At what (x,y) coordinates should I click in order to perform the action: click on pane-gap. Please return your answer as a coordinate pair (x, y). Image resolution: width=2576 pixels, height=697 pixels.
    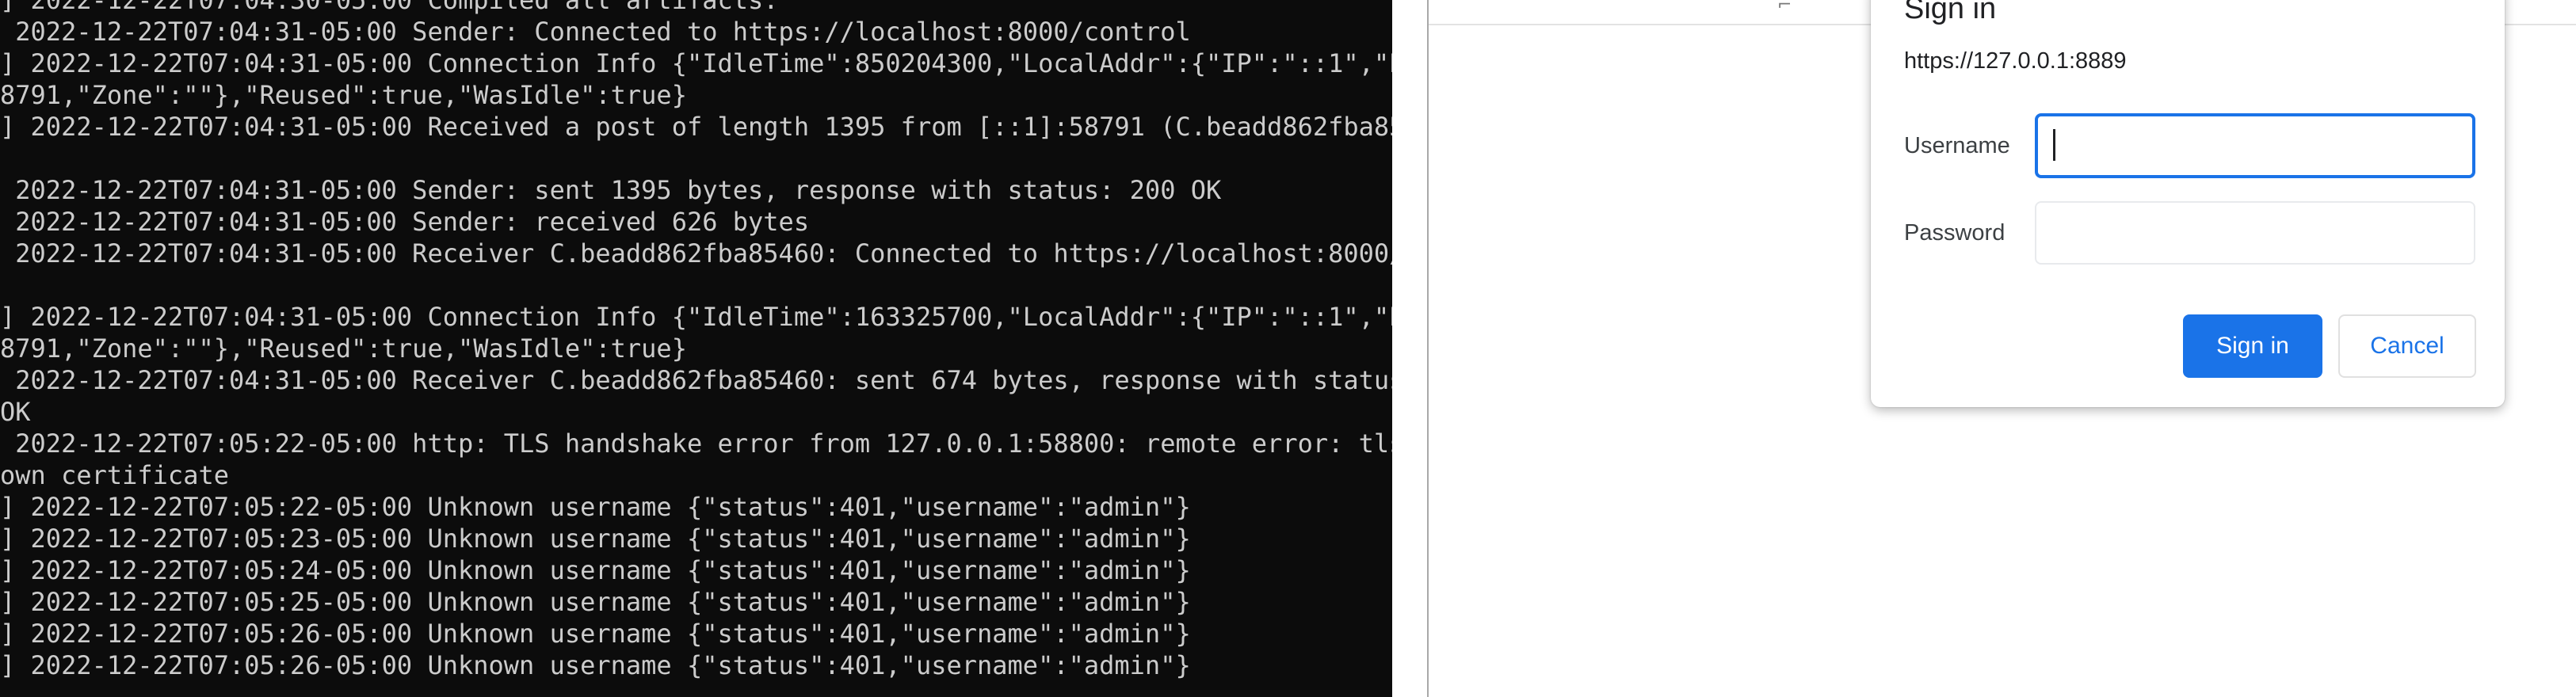
    Looking at the image, I should click on (1410, 348).